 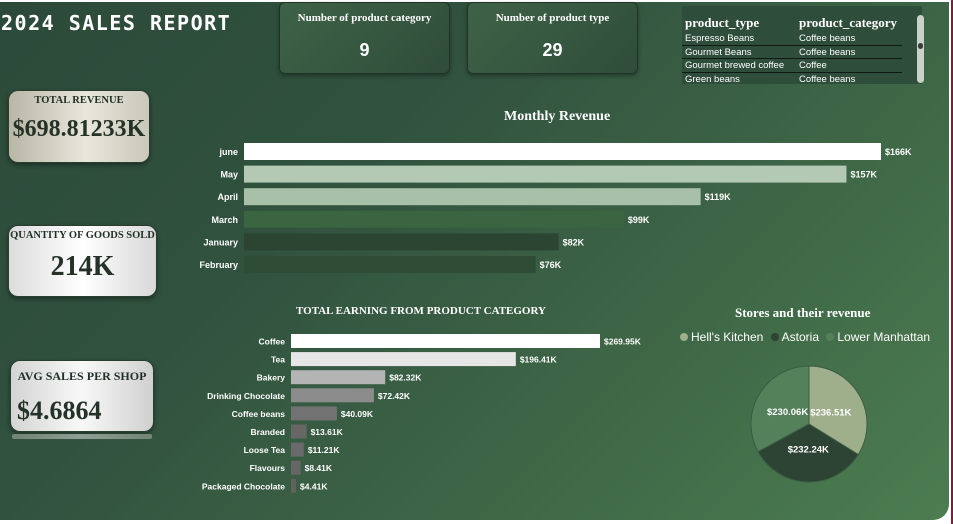 What do you see at coordinates (787, 412) in the screenshot?
I see `pie-label-lower-manhattan: $230.06K` at bounding box center [787, 412].